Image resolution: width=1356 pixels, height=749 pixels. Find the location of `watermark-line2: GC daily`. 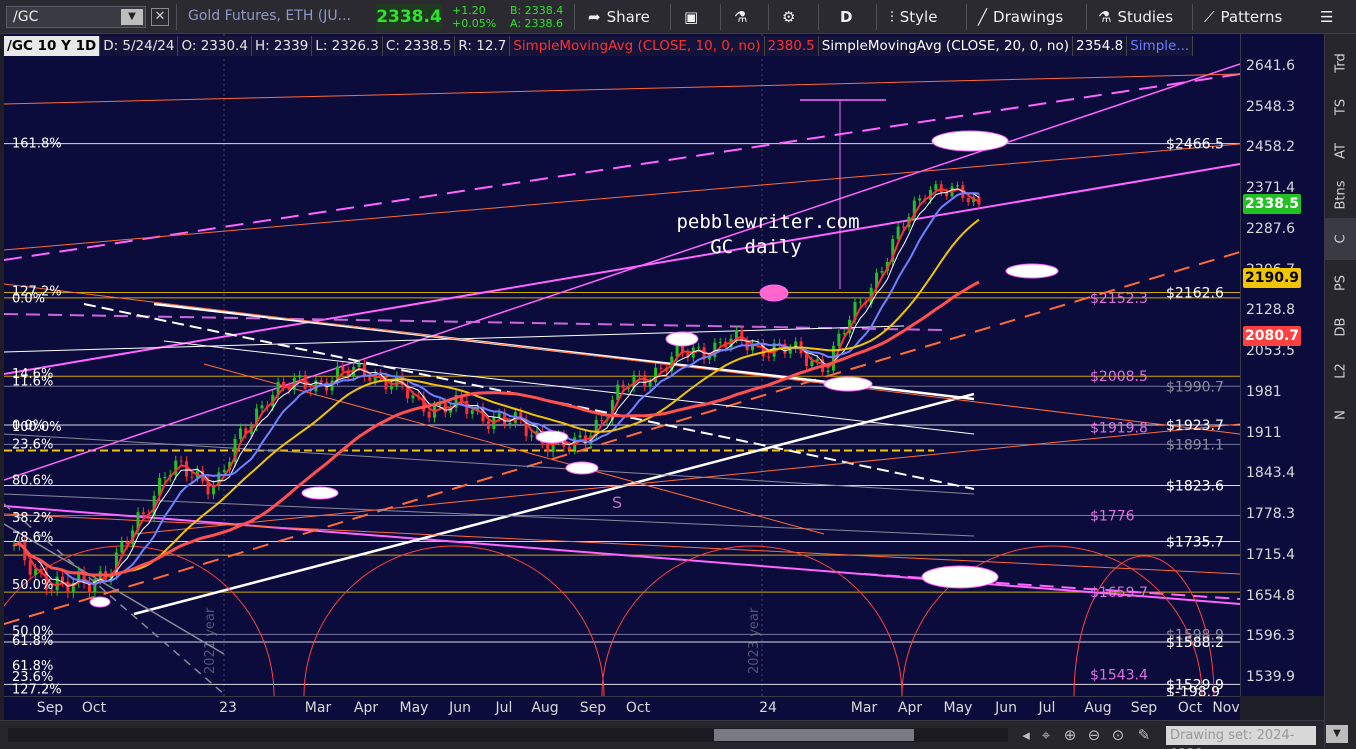

watermark-line2: GC daily is located at coordinates (756, 247).